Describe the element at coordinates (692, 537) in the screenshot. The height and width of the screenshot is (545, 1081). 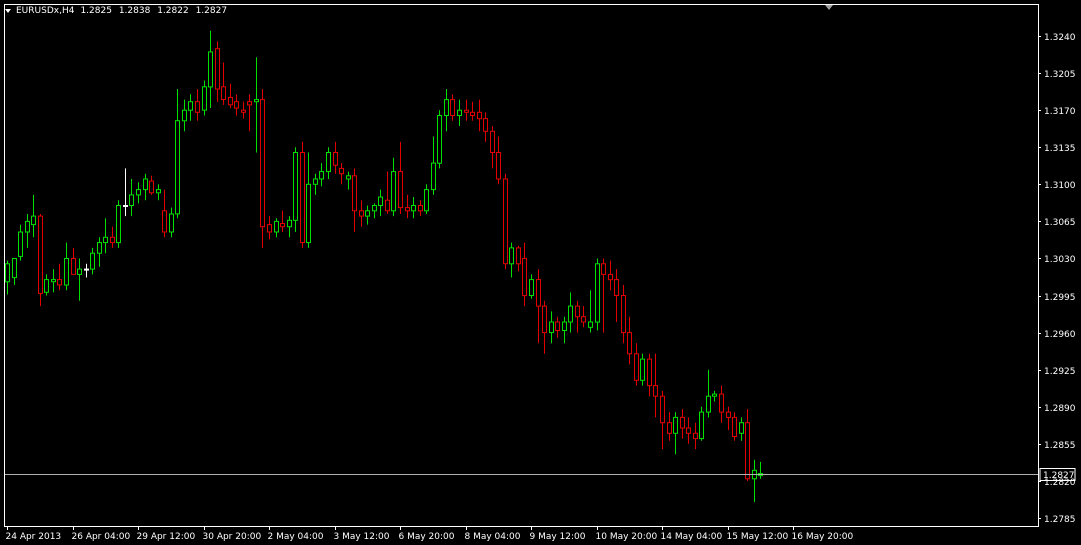
I see `x-tick-label: 14 May 04:00` at that location.